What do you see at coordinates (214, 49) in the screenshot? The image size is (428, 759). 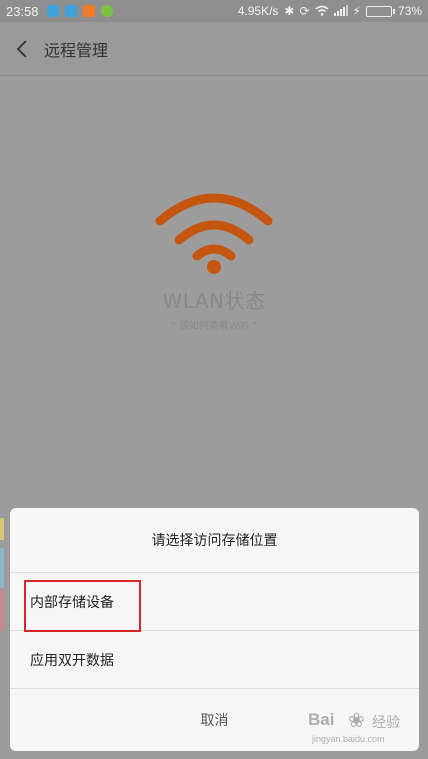 I see `title-bar: 远程管理` at bounding box center [214, 49].